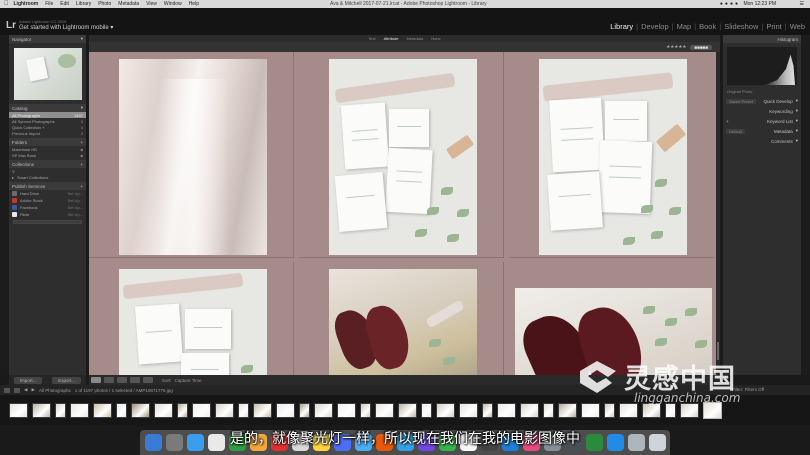 This screenshot has height=455, width=810. Describe the element at coordinates (735, 131) in the screenshot. I see `metadata-preset-dropdown: Default` at that location.